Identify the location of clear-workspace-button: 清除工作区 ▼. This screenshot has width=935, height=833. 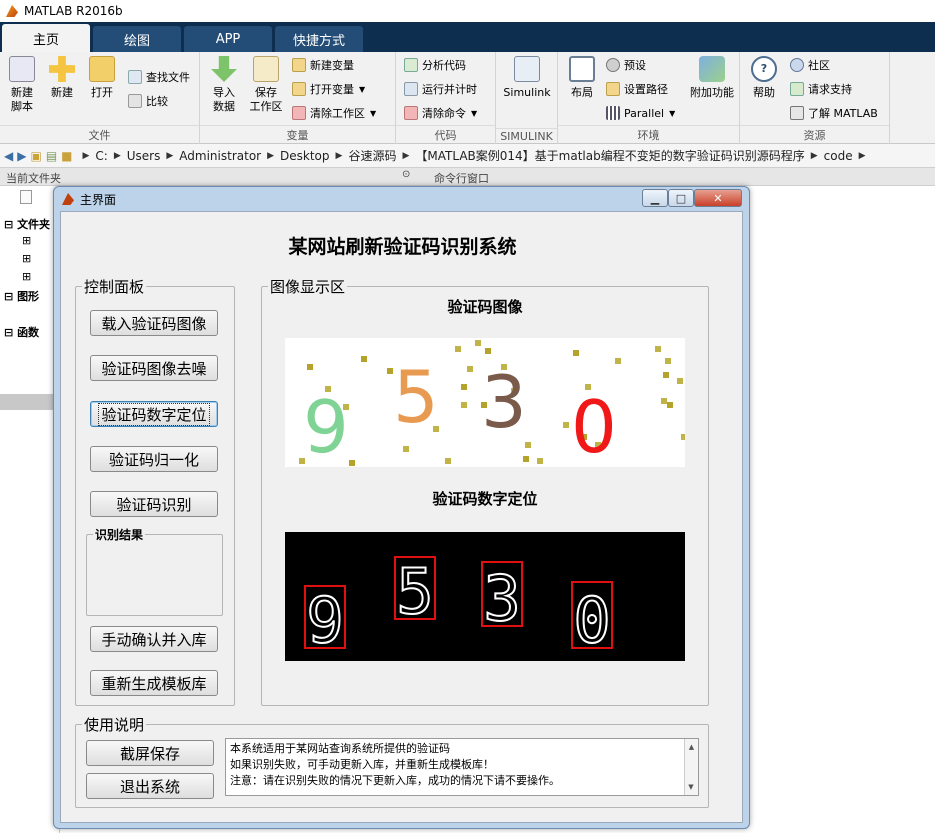
(334, 113).